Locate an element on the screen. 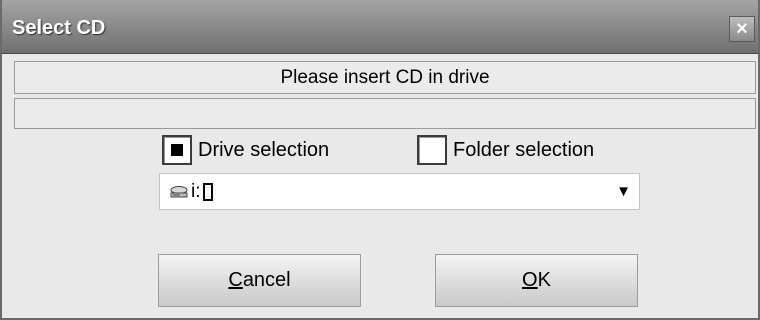 This screenshot has height=320, width=760. drive-selection-option: Drive selection is located at coordinates (245, 150).